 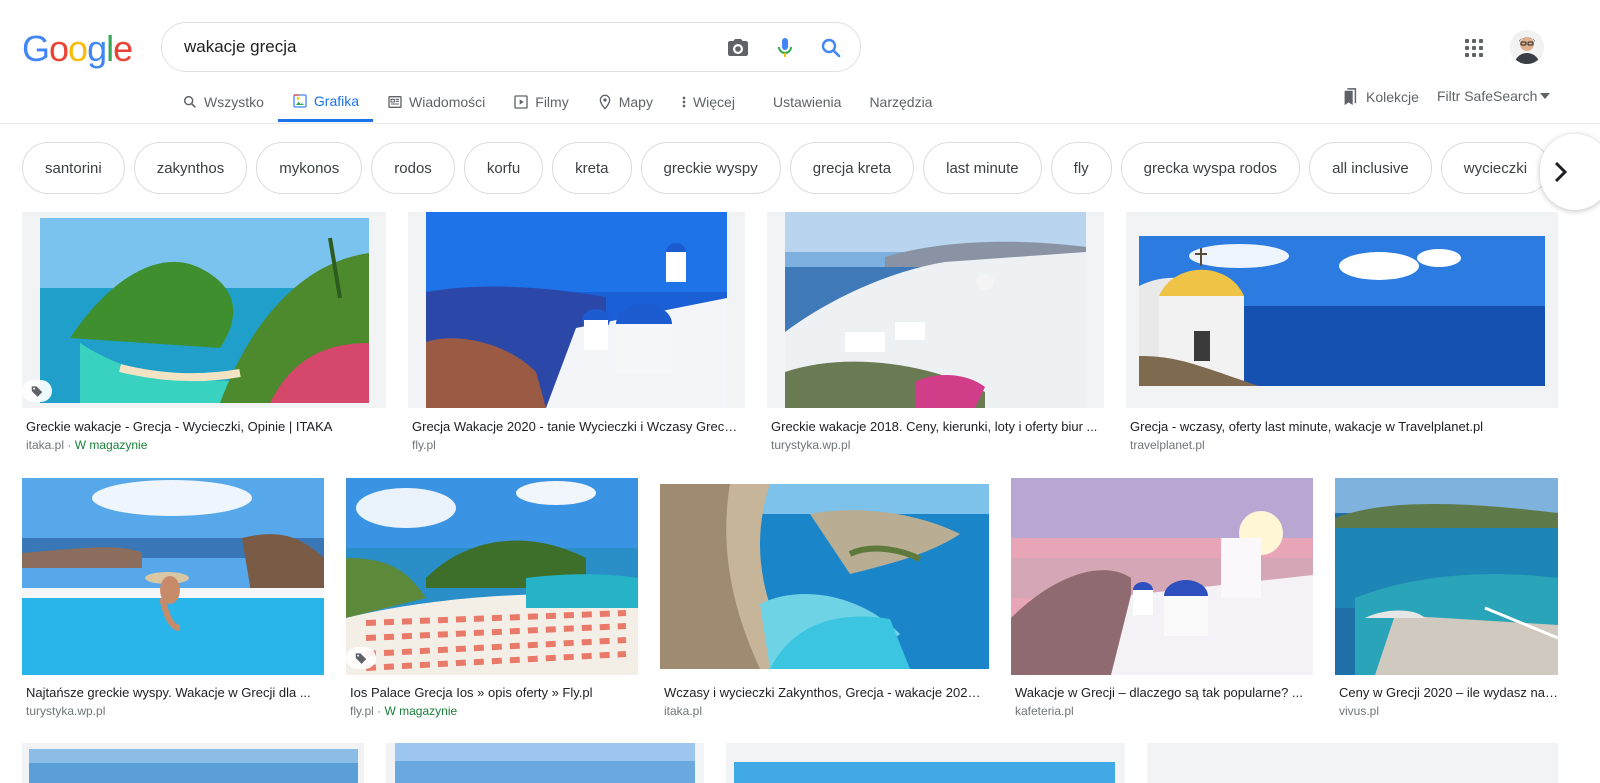 What do you see at coordinates (444, 47) in the screenshot?
I see `search-input` at bounding box center [444, 47].